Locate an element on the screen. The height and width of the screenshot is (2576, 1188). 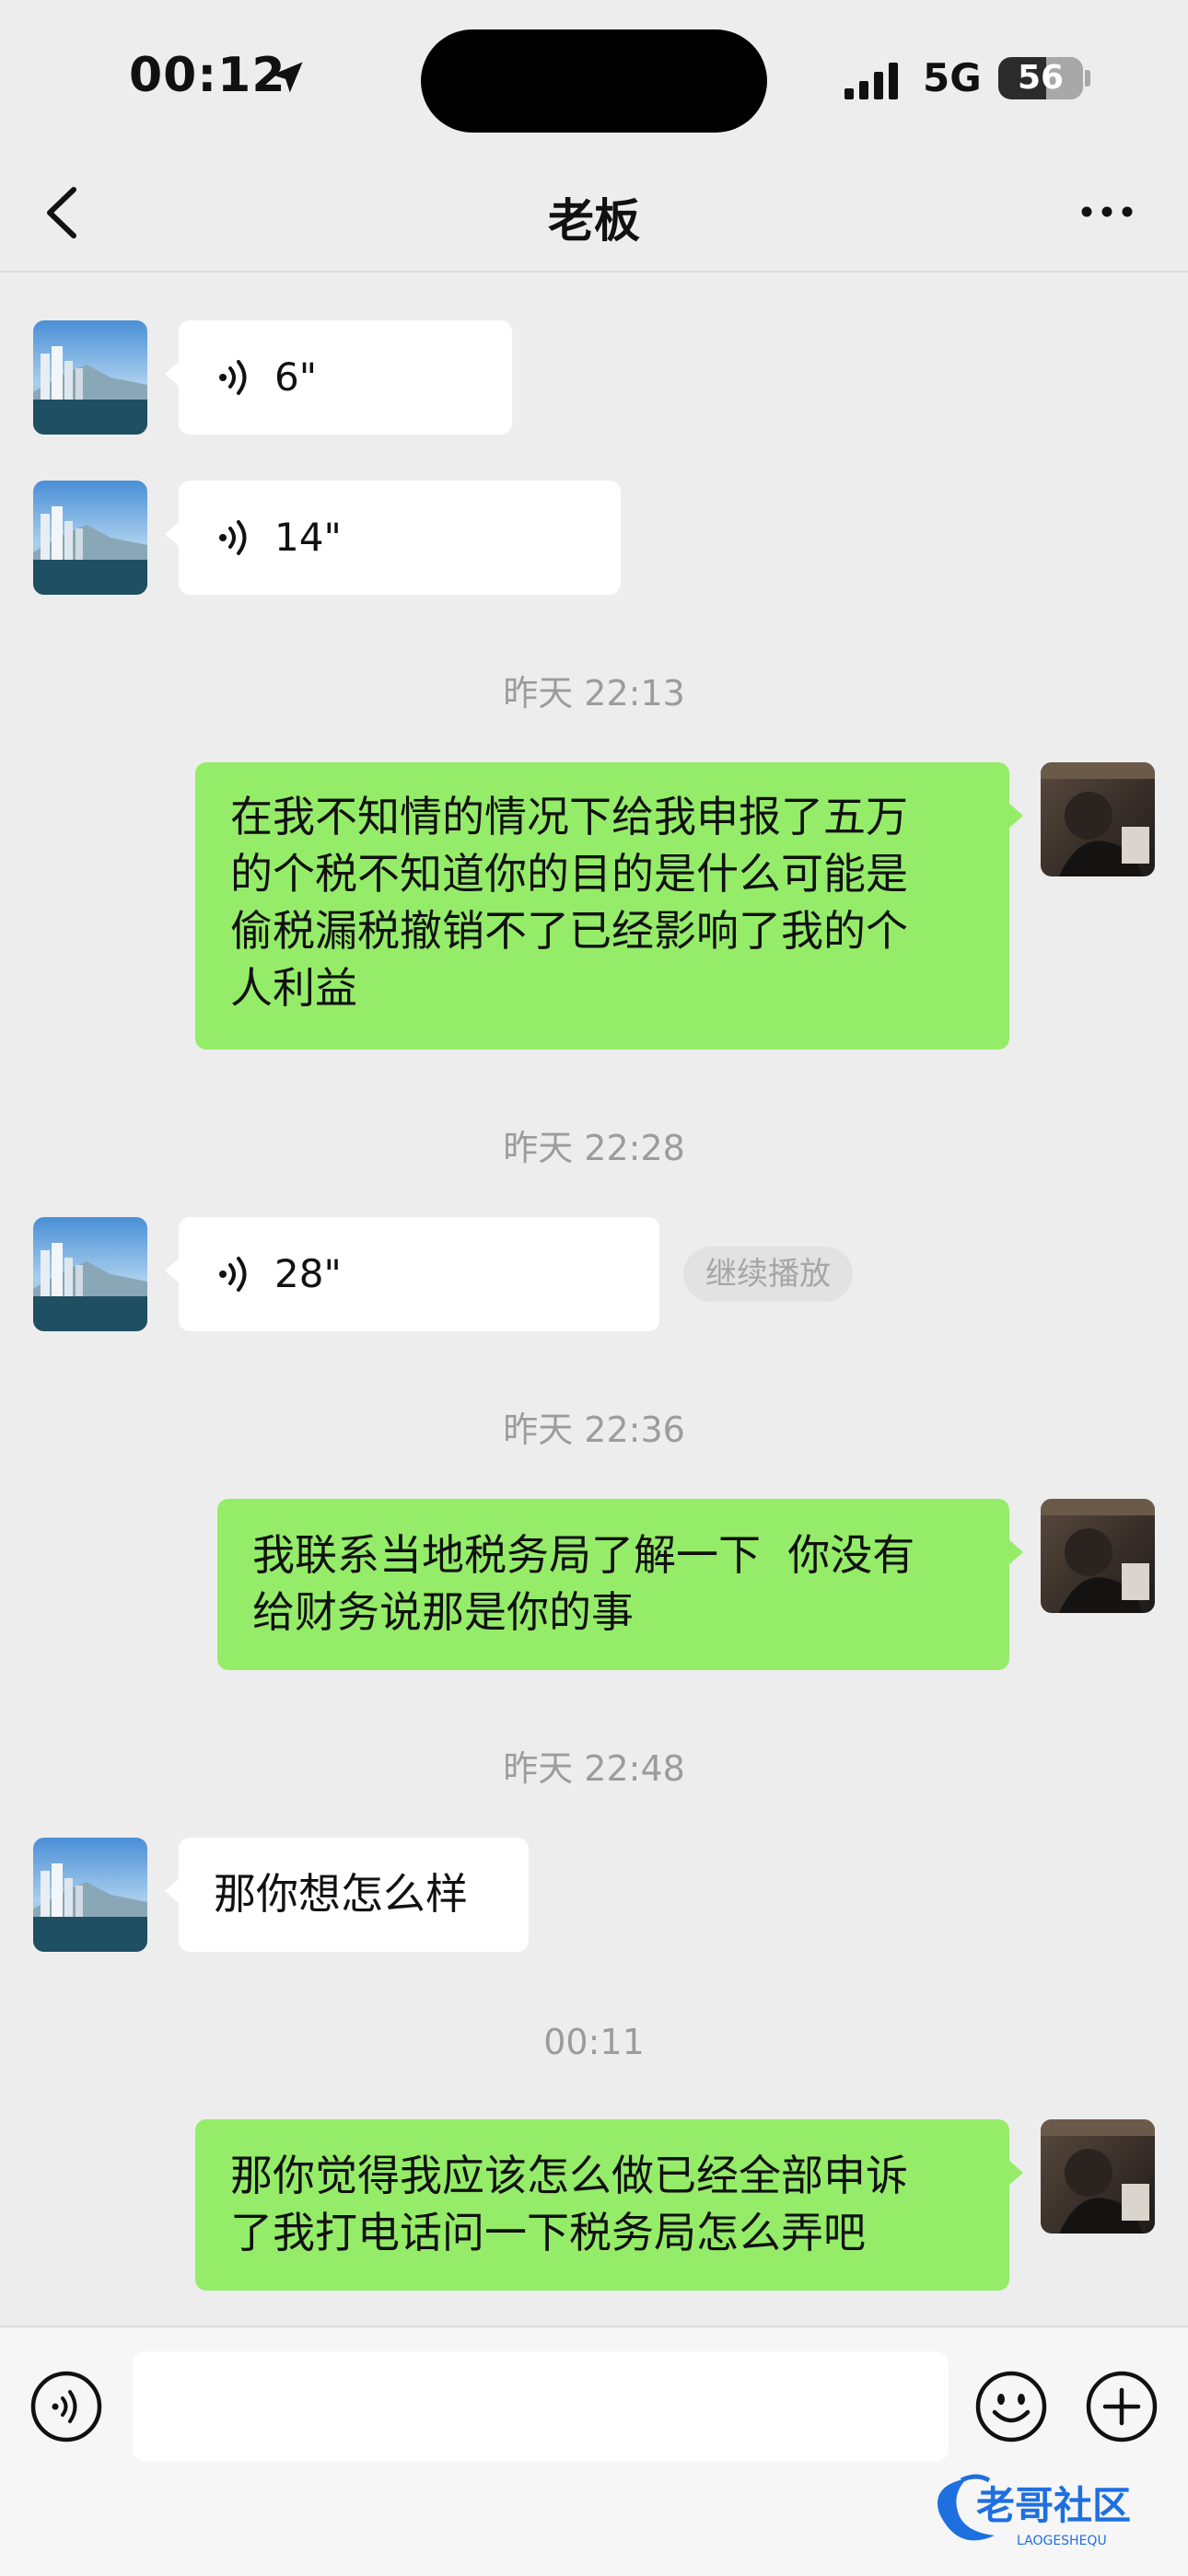
battery-level: 56 is located at coordinates (1041, 78).